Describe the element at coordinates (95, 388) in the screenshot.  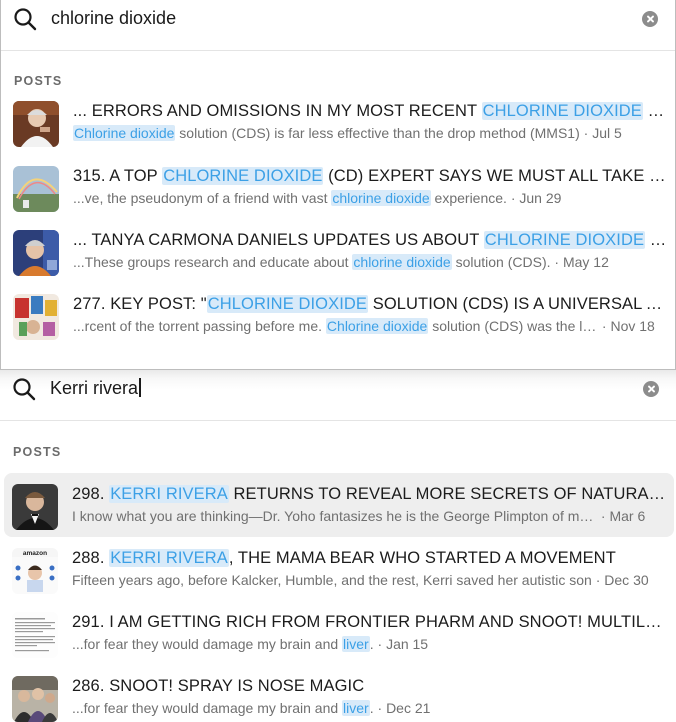
I see `search-input: Kerri rivera` at that location.